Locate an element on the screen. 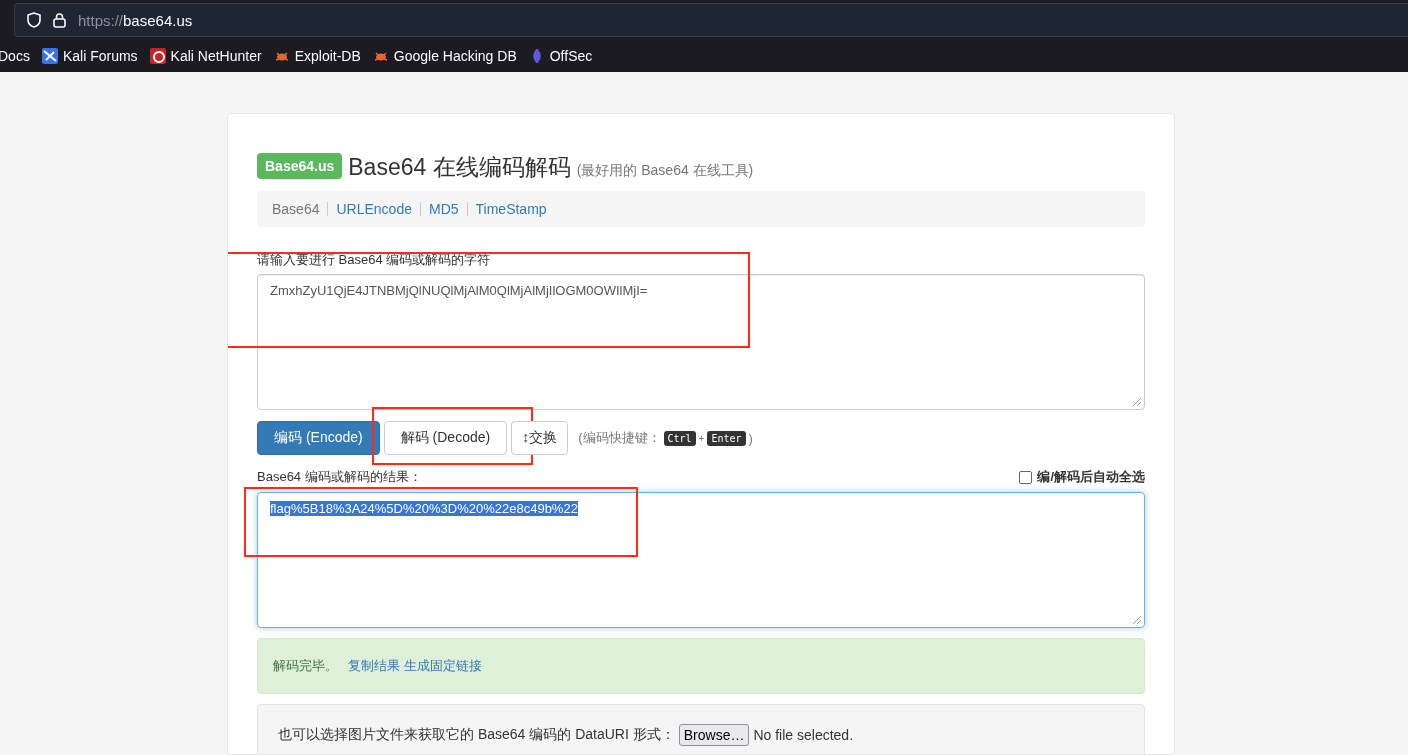  action-button: 解码 (Decode) is located at coordinates (445, 438).